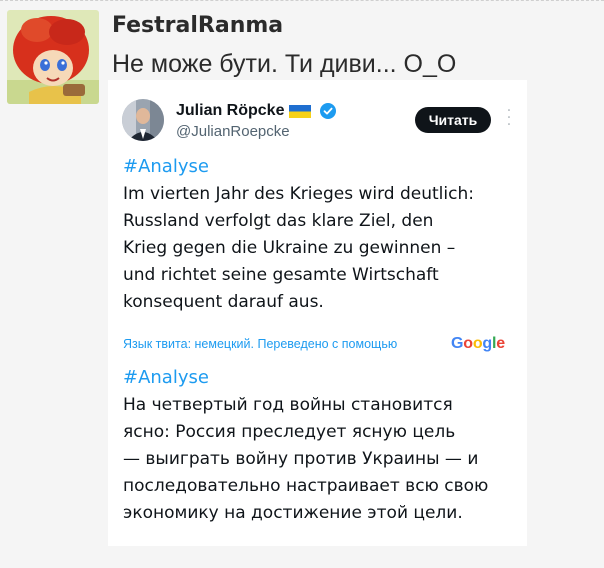 The width and height of the screenshot is (604, 568). Describe the element at coordinates (223, 302) in the screenshot. I see `original-line: konsequent darauf aus.` at that location.